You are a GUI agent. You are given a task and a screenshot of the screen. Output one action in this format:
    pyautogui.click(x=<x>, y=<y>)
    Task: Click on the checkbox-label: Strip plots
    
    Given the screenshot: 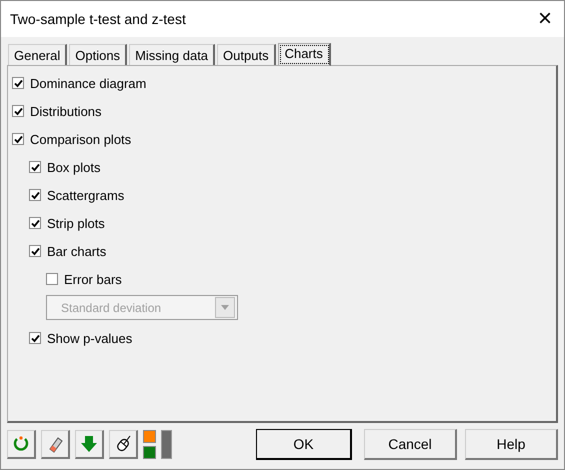 What is the action you would take?
    pyautogui.click(x=76, y=223)
    